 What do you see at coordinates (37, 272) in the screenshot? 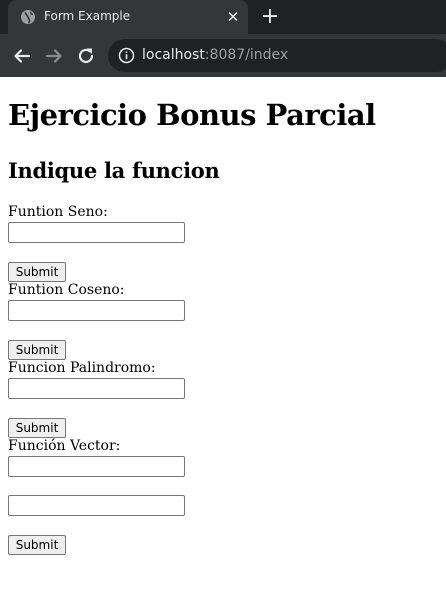
I see `seno-submit-button: Submit` at bounding box center [37, 272].